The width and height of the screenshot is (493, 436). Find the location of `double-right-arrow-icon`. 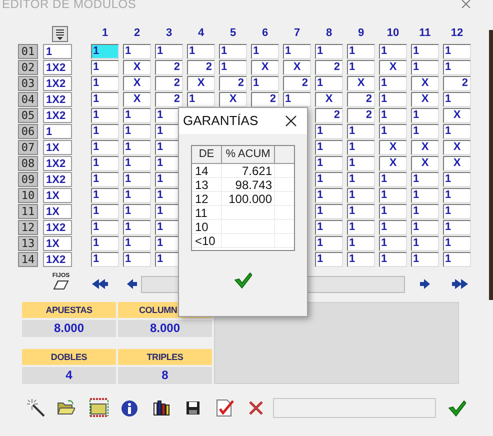

double-right-arrow-icon is located at coordinates (460, 284).